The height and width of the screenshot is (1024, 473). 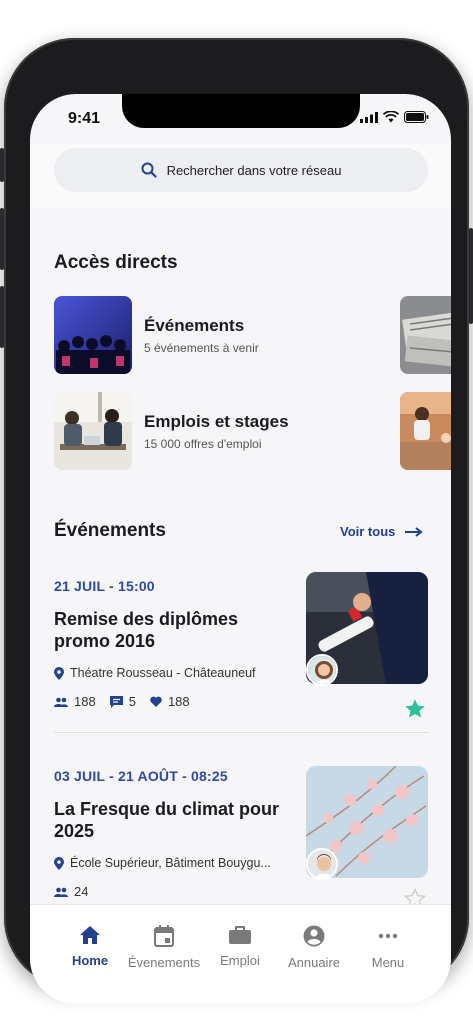 I want to click on event-stats: 188 5 188, so click(x=122, y=701).